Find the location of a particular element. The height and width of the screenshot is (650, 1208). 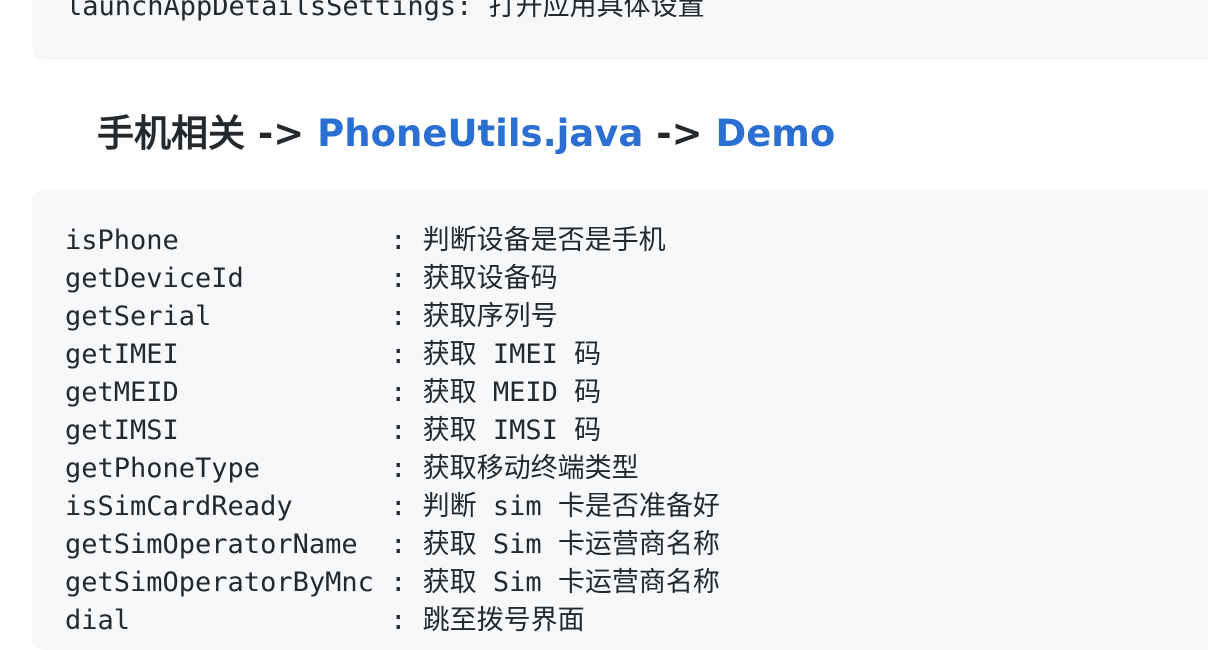

code-line: getPhoneType : 获取移动终端类型 is located at coordinates (352, 468).